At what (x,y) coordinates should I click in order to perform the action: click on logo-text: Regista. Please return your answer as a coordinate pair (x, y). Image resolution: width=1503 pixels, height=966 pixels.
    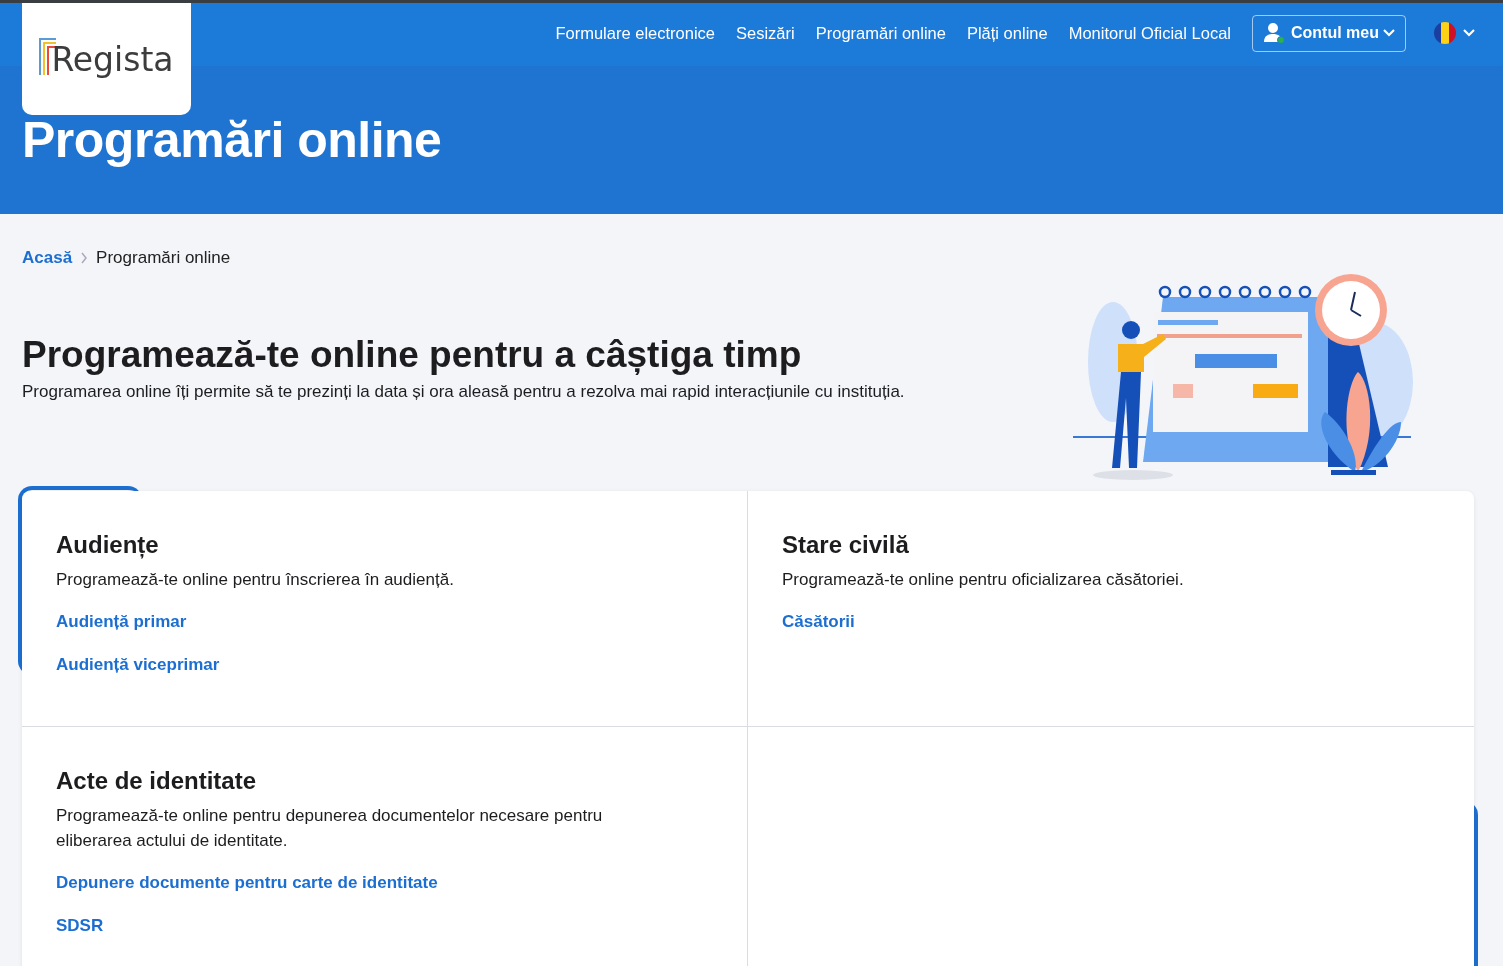
    Looking at the image, I should click on (112, 59).